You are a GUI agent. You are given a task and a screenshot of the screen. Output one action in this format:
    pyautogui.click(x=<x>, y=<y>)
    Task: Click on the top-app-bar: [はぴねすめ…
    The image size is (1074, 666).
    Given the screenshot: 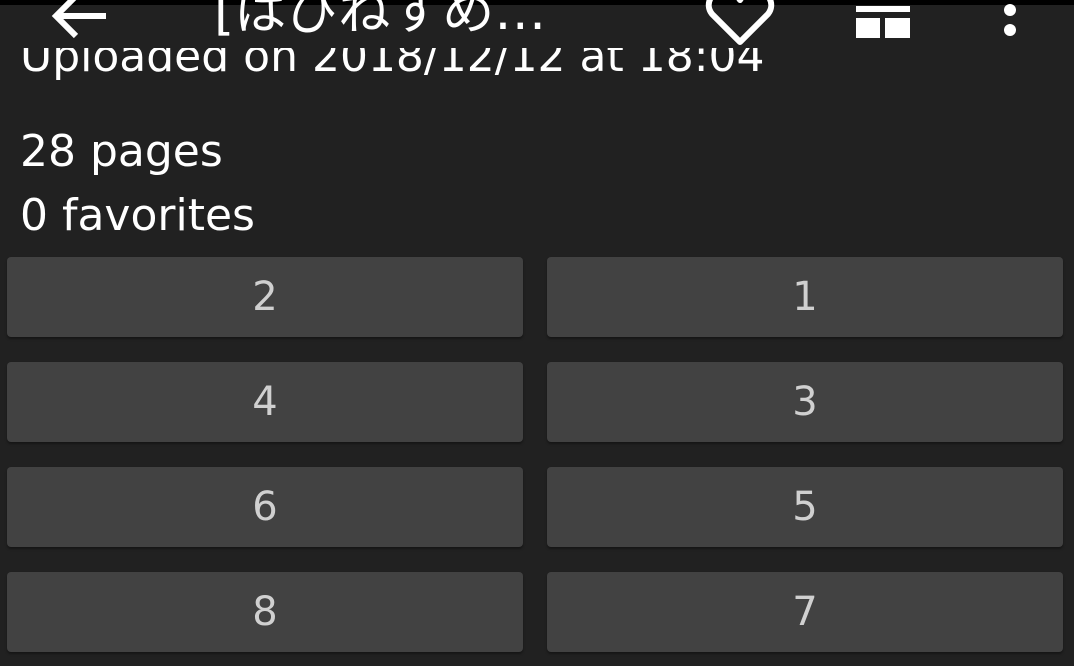 What is the action you would take?
    pyautogui.click(x=537, y=24)
    